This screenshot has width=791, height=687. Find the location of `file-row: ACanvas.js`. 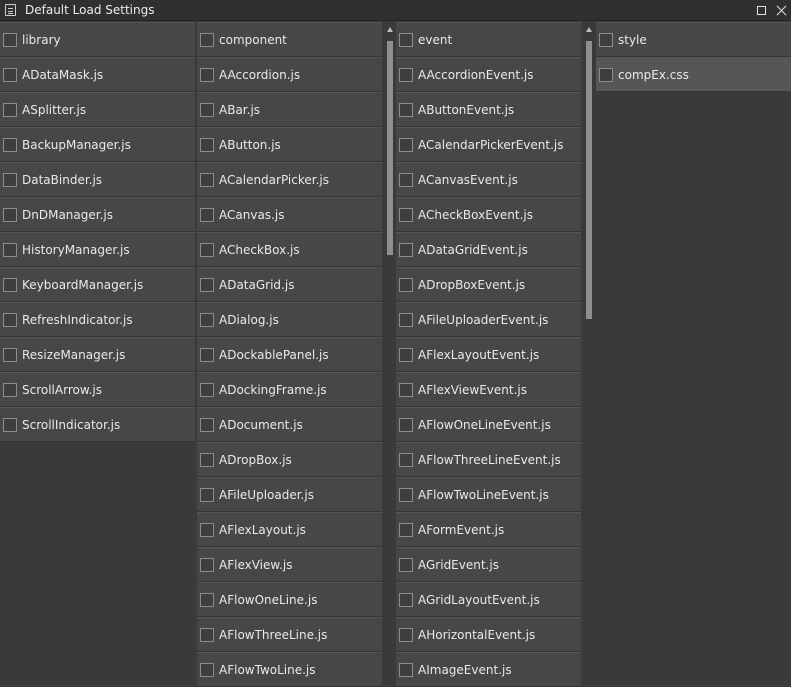

file-row: ACanvas.js is located at coordinates (289, 214).